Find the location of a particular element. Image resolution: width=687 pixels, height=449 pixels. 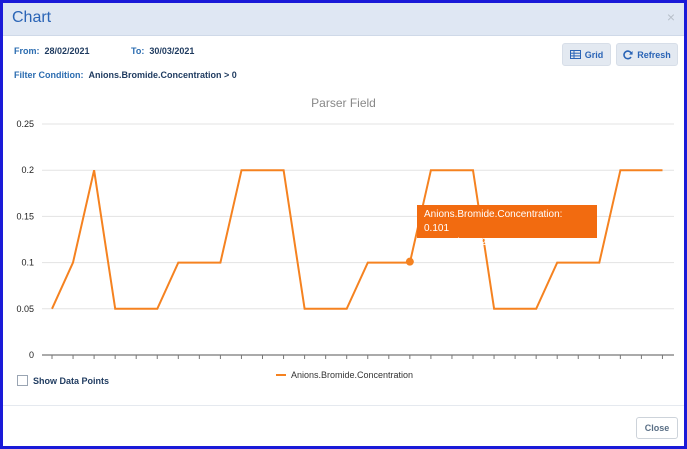

to-label: To: is located at coordinates (138, 51).